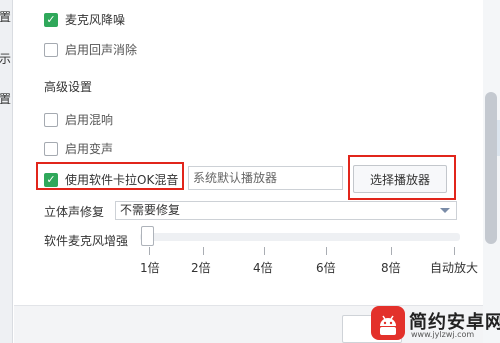  Describe the element at coordinates (89, 149) in the screenshot. I see `voice-change-label: 启用变声` at that location.